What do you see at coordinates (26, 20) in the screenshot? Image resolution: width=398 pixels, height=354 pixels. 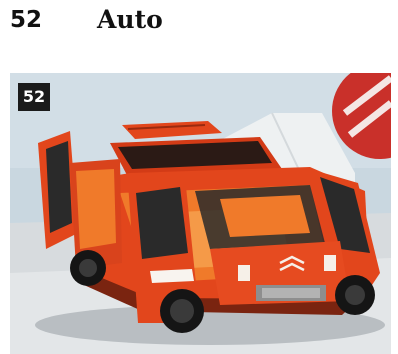 I see `page-number: 52` at bounding box center [26, 20].